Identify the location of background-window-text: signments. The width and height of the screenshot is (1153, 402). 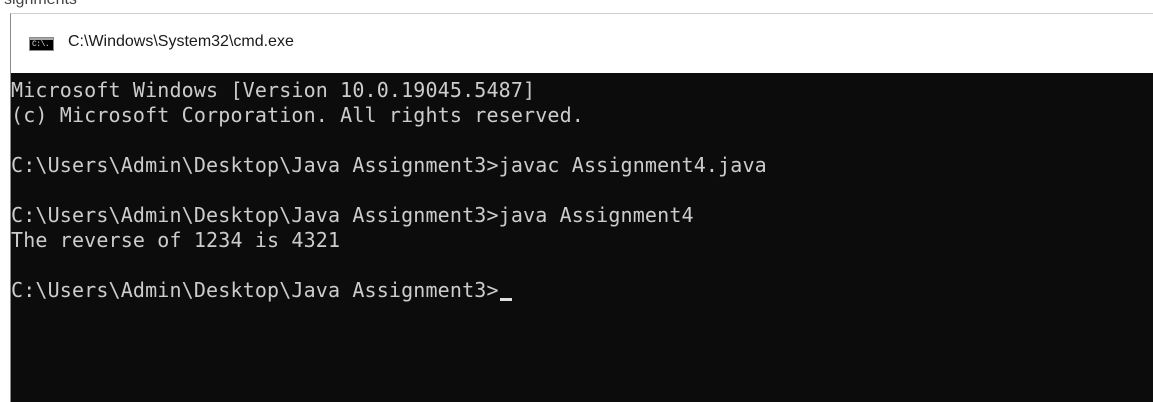
(40, 4).